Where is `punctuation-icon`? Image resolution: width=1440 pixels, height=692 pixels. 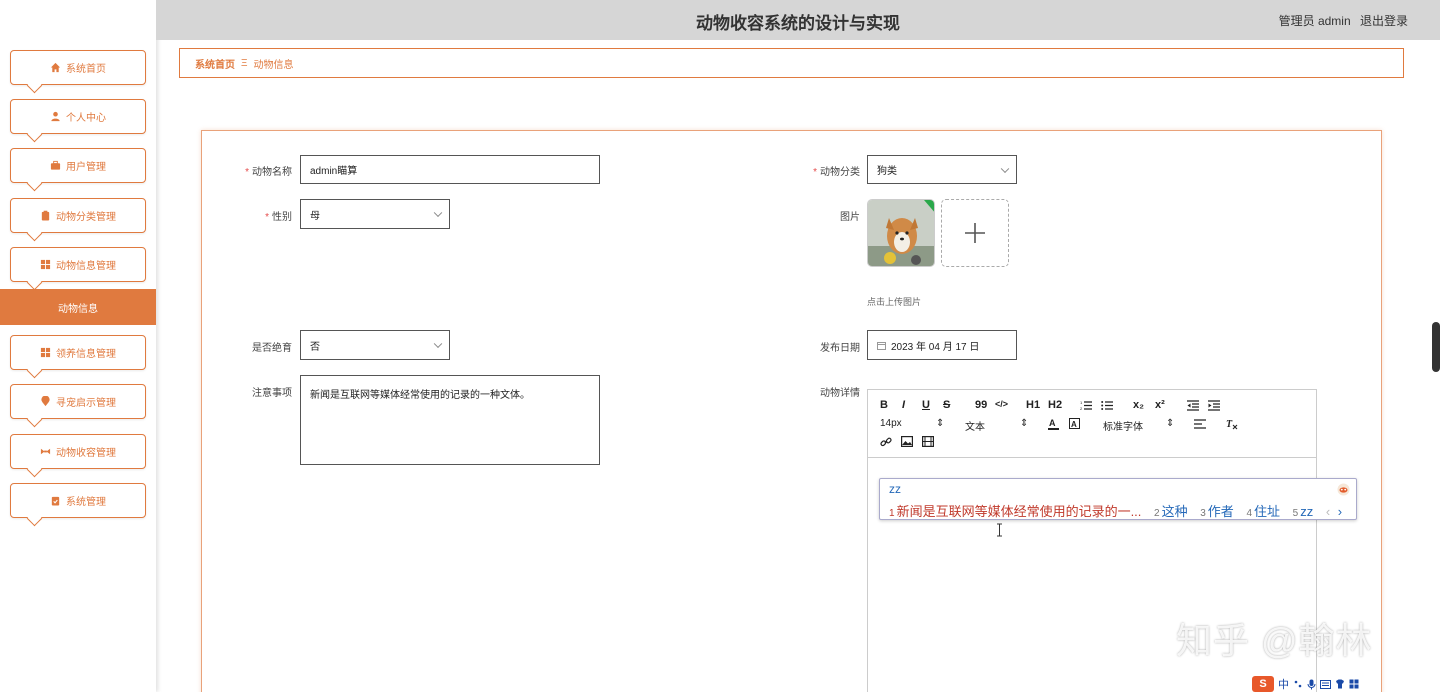 punctuation-icon is located at coordinates (1298, 684).